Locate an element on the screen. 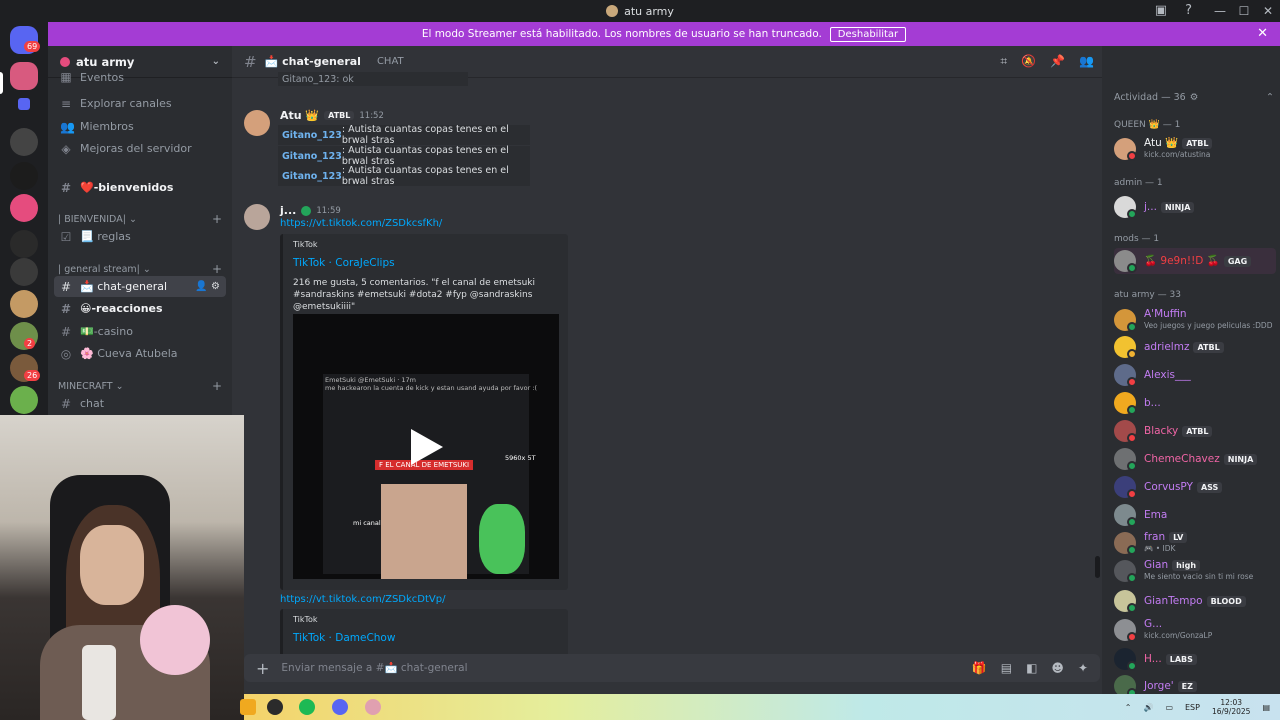 The height and width of the screenshot is (720, 1280). member-item: ChemeChavez NINJA is located at coordinates (1195, 459).